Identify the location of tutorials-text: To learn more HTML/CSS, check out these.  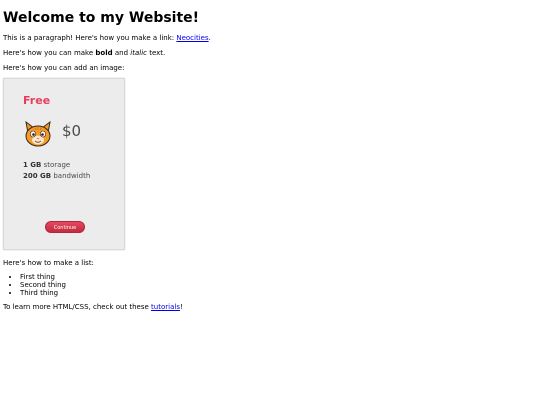
(77, 307).